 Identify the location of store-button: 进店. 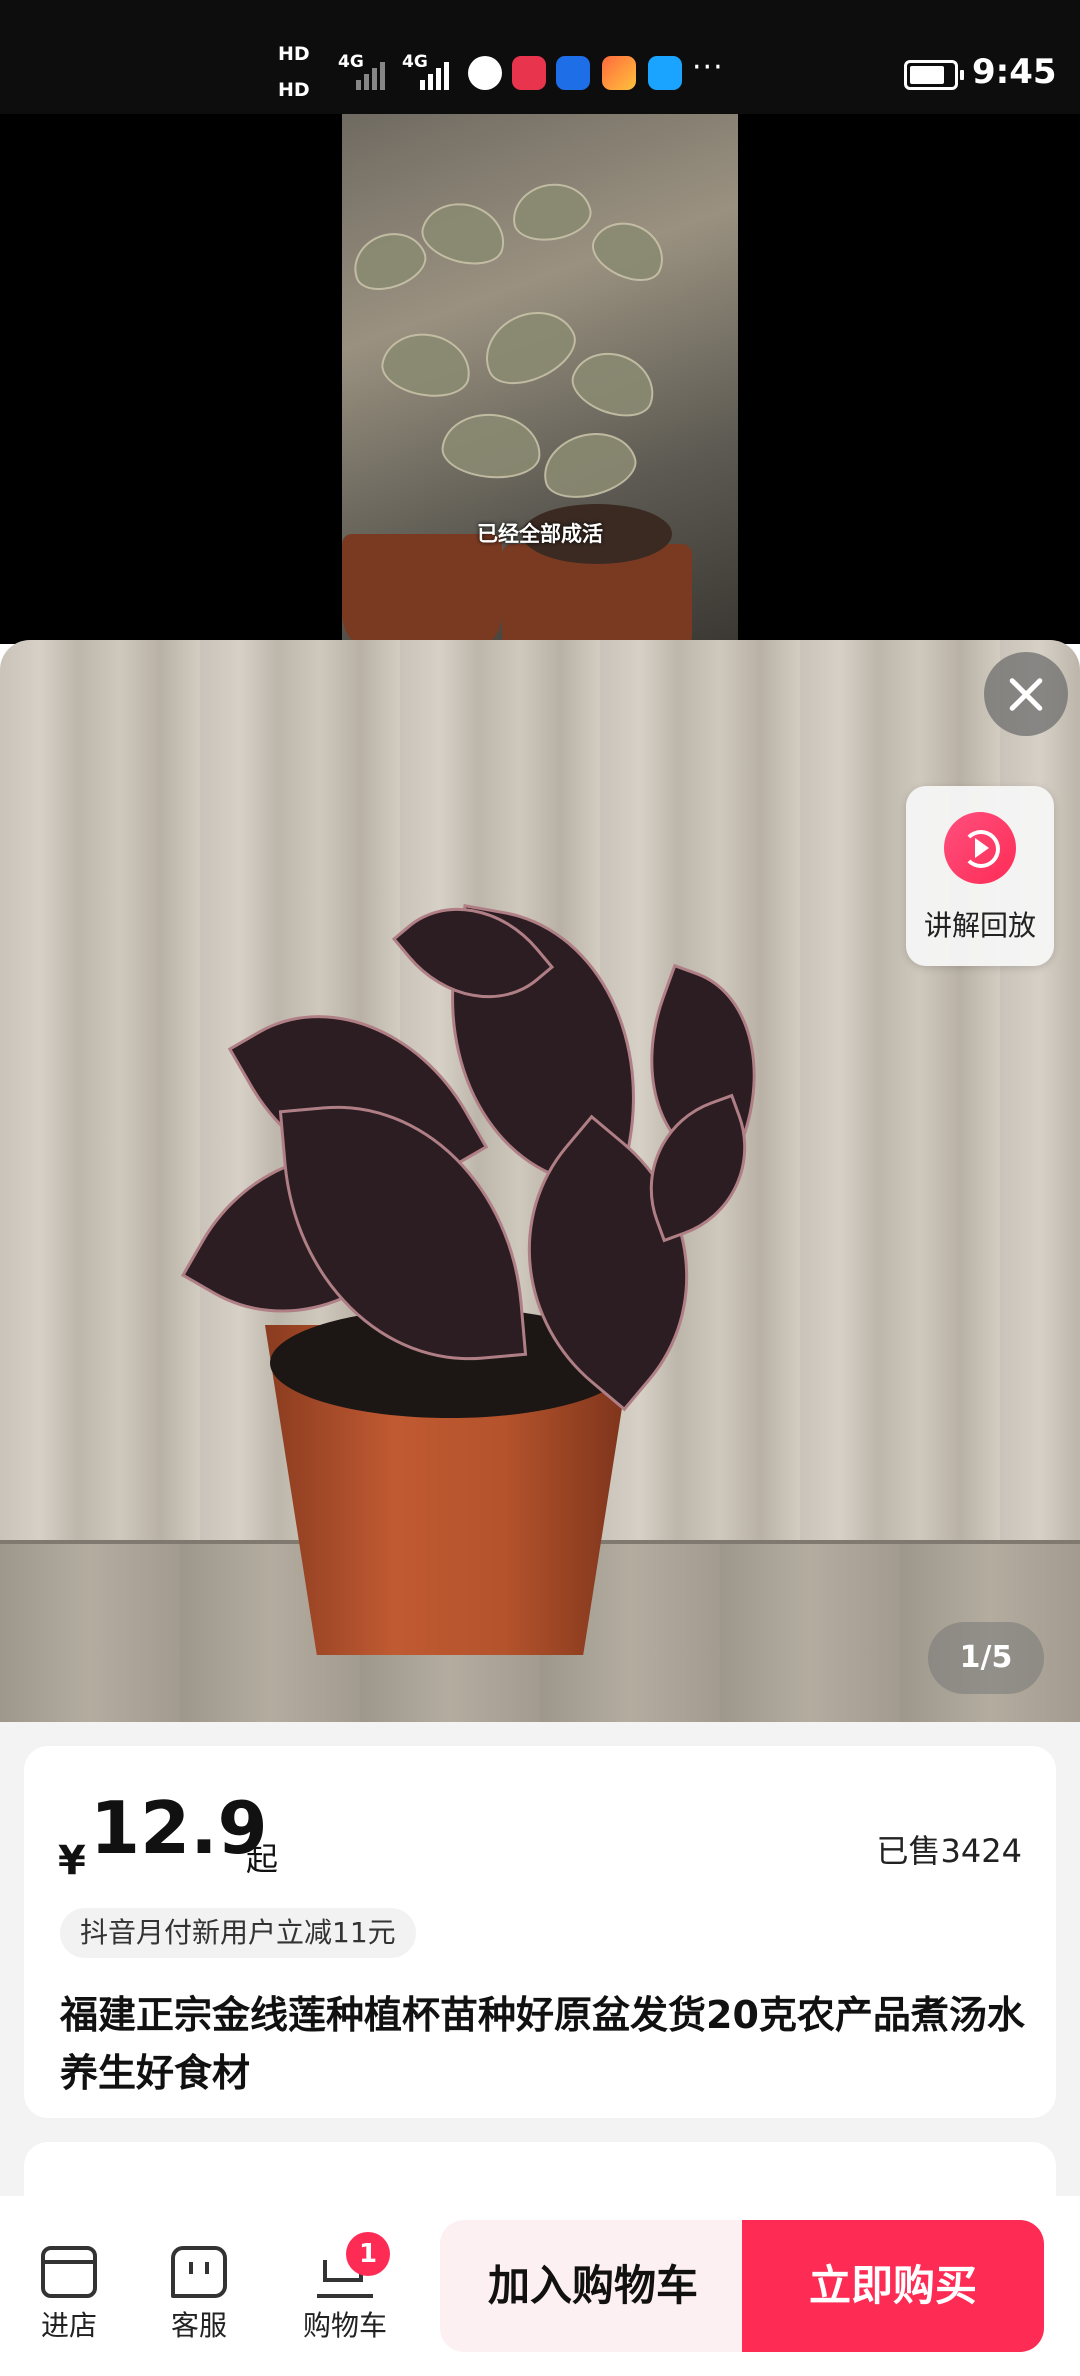
(69, 2295).